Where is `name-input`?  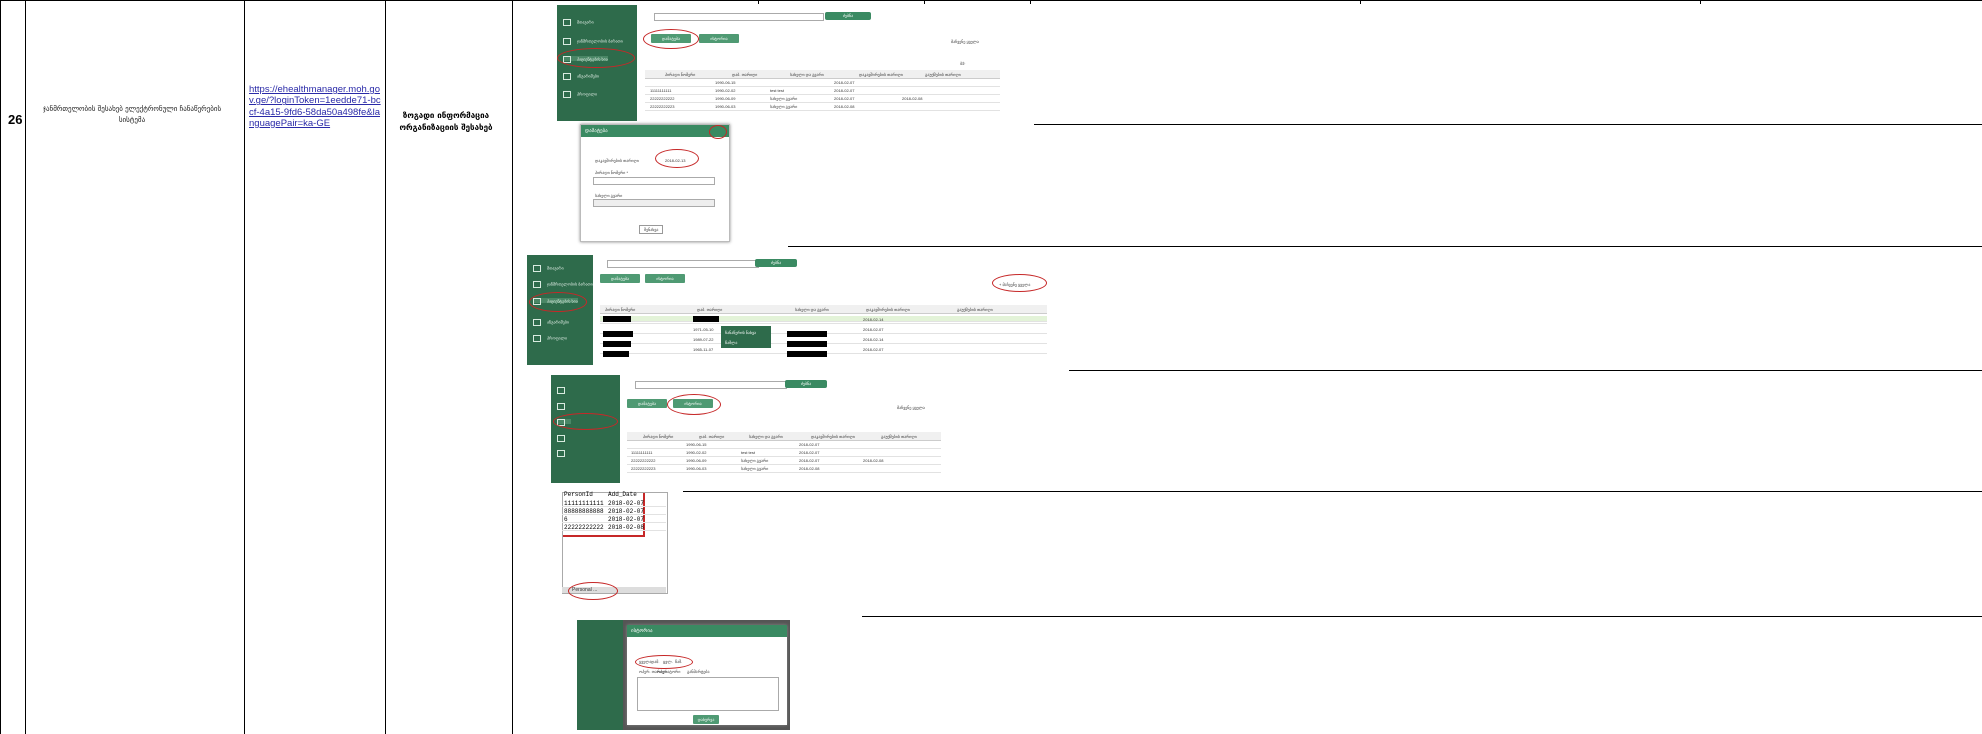
name-input is located at coordinates (654, 203).